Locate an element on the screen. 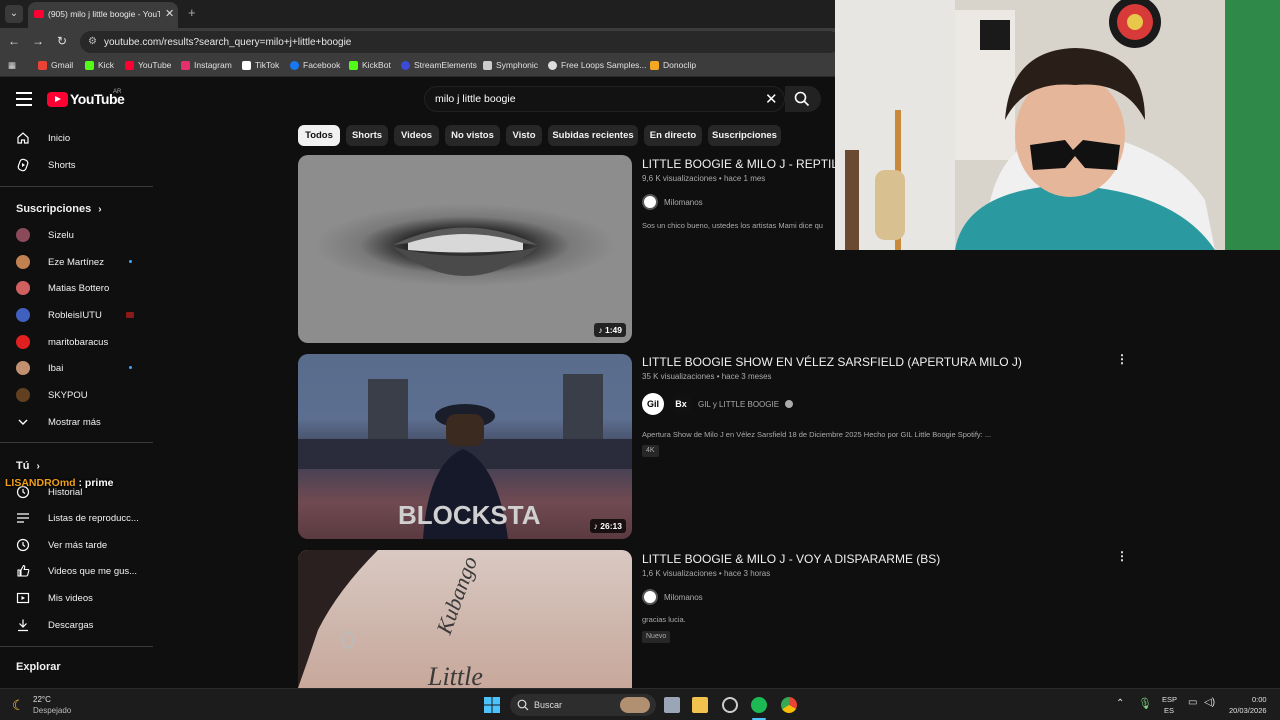  chip-no-vistos: No vistos is located at coordinates (472, 135).